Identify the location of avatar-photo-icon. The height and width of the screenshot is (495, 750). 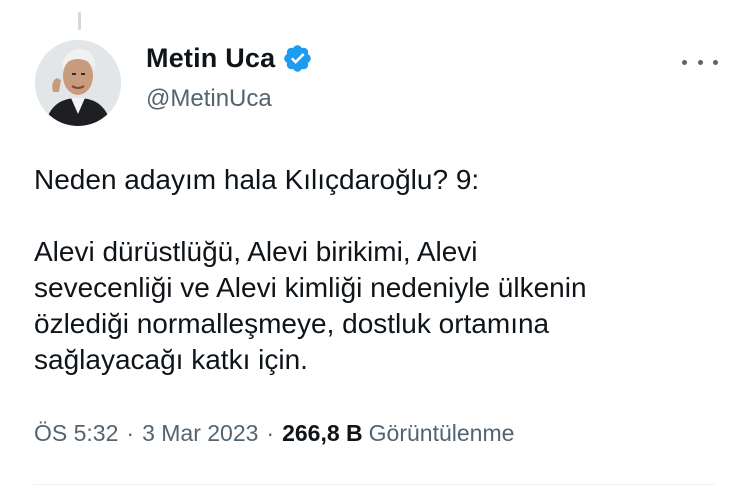
(78, 83).